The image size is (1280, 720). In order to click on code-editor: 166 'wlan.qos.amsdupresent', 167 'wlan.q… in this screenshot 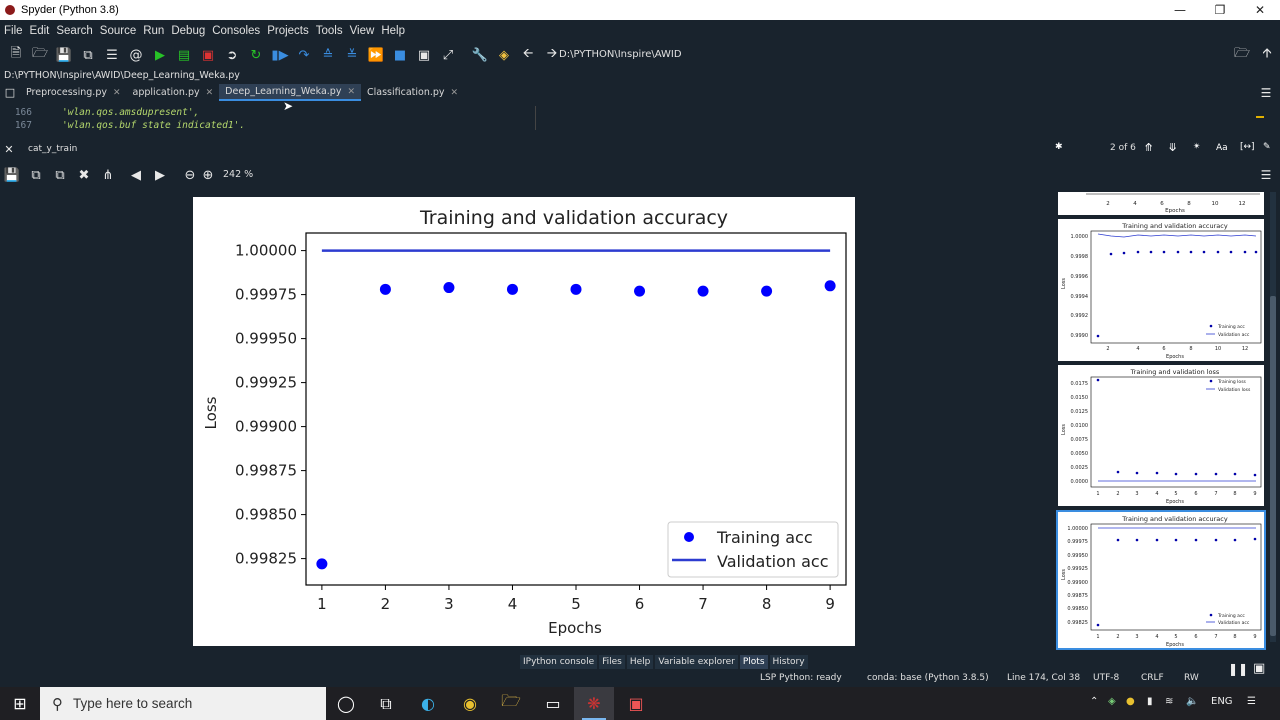, I will do `click(640, 118)`.